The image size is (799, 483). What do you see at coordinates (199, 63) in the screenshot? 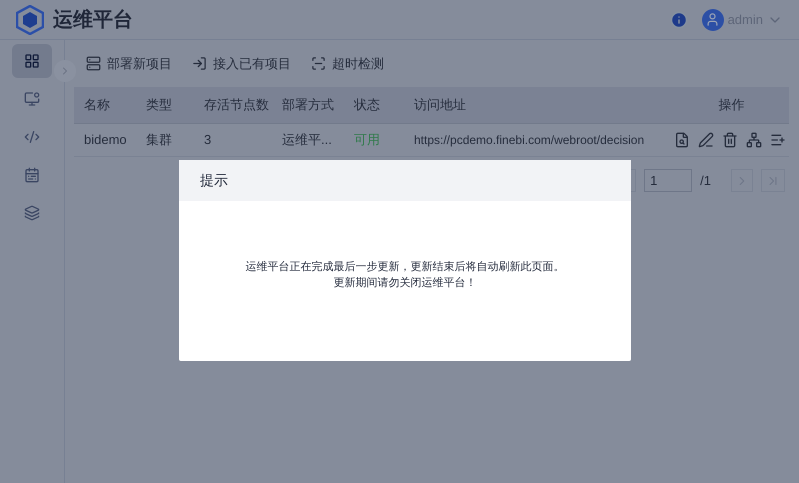
I see `login-icon` at bounding box center [199, 63].